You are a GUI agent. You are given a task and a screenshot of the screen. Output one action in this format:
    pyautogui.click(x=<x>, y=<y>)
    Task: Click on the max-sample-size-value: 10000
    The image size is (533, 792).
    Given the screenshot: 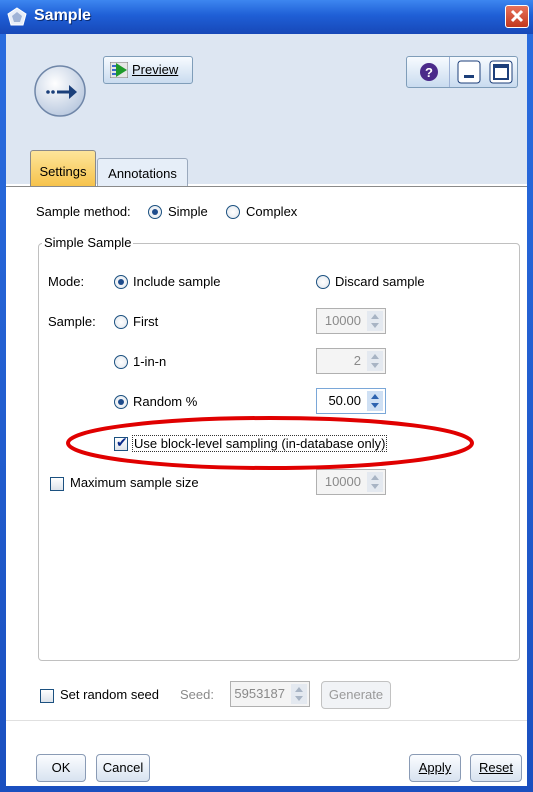 What is the action you would take?
    pyautogui.click(x=342, y=481)
    